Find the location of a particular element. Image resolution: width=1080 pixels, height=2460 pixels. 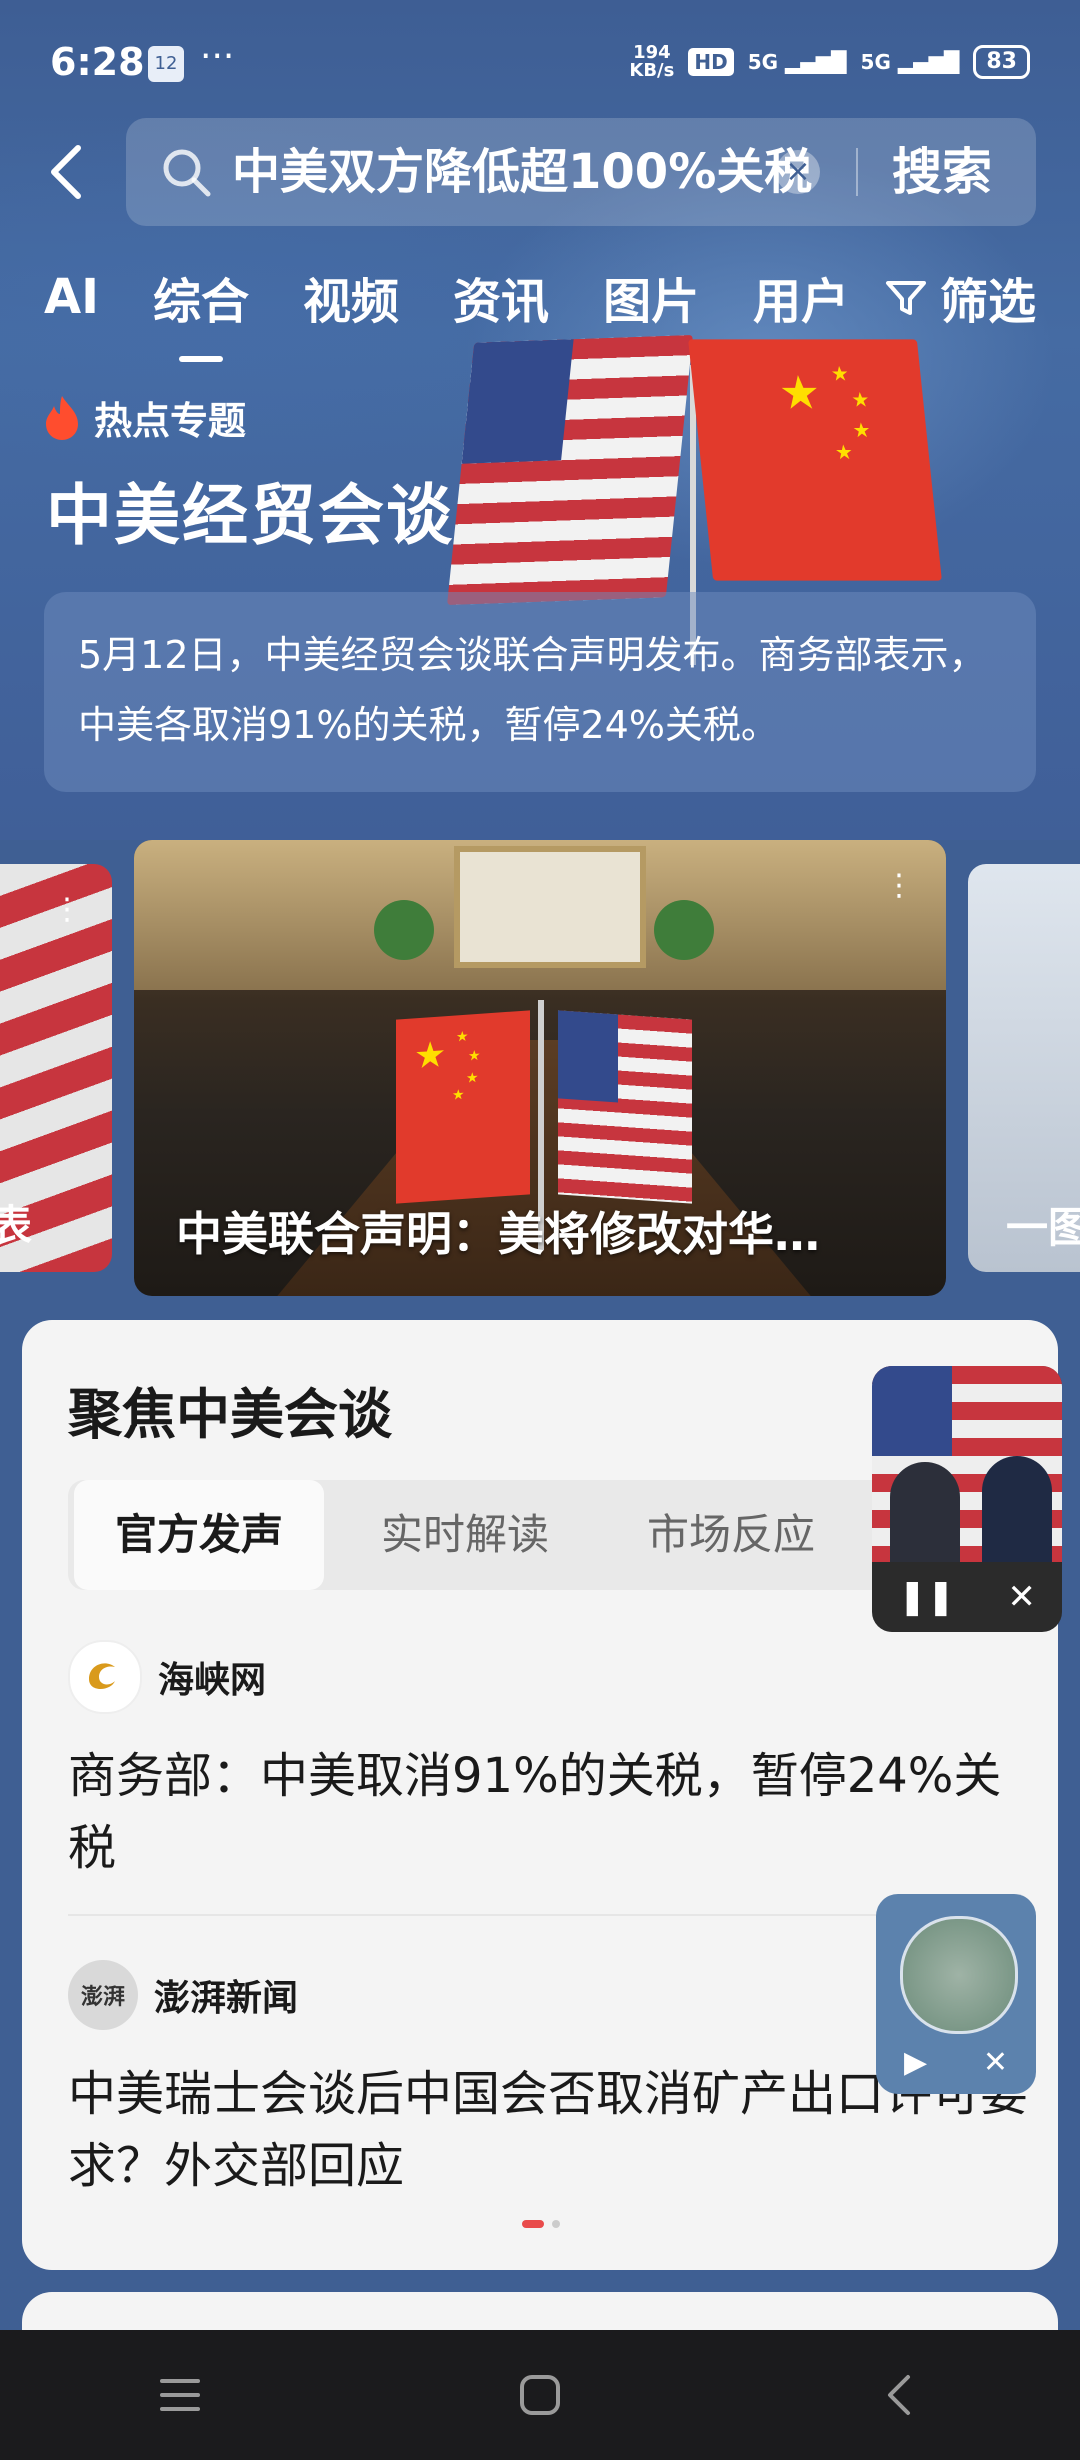

network-speed-unit: KB/s is located at coordinates (652, 70).